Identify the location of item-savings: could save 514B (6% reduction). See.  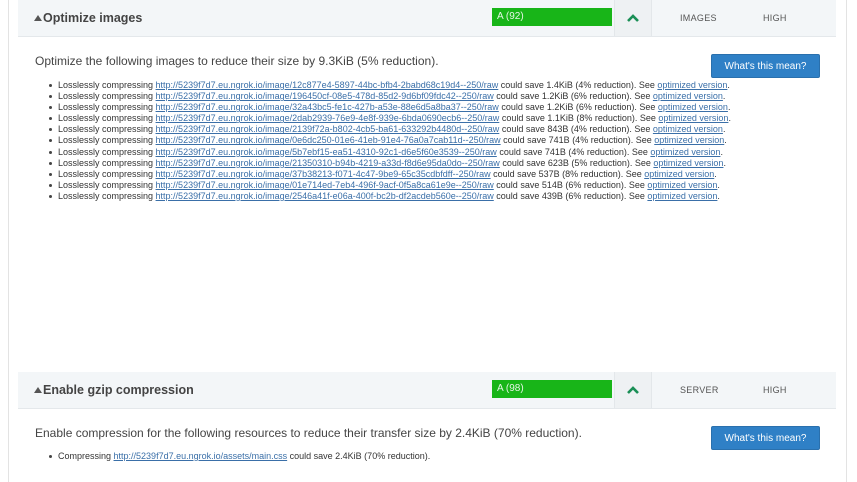
(570, 184).